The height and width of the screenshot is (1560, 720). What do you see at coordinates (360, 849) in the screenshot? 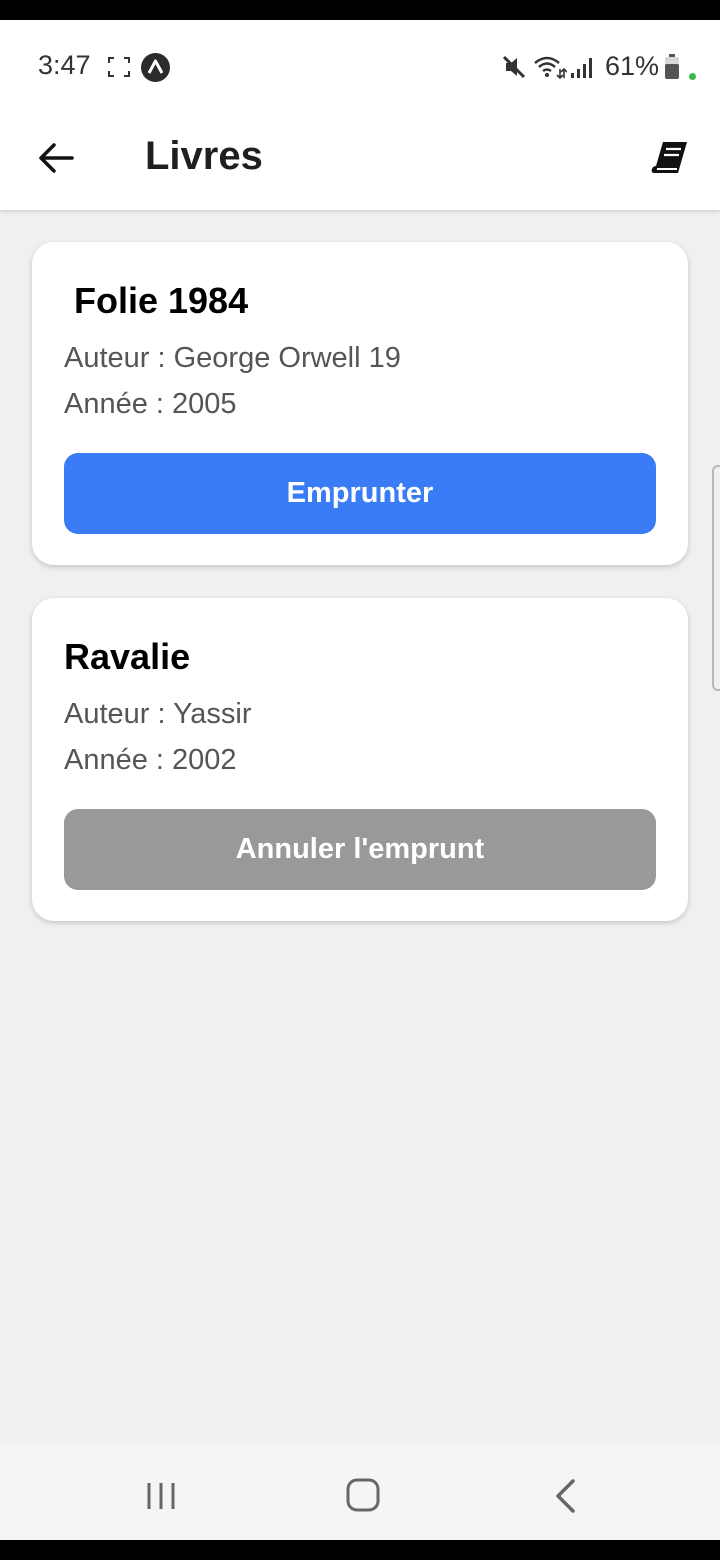
I see `cancel-borrow-button: Annuler l'emprunt` at bounding box center [360, 849].